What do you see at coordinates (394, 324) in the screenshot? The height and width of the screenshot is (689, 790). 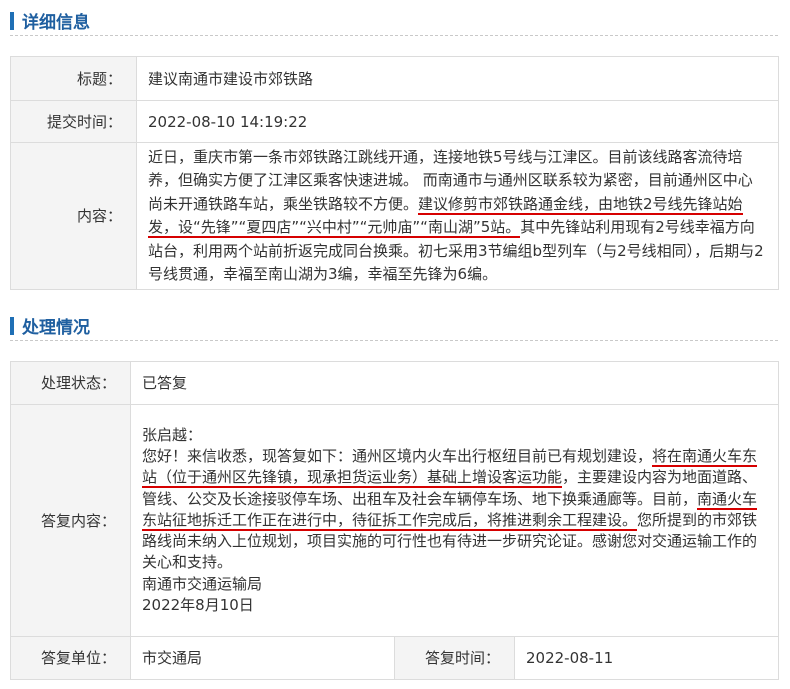 I see `process-section-header: 处理情况` at bounding box center [394, 324].